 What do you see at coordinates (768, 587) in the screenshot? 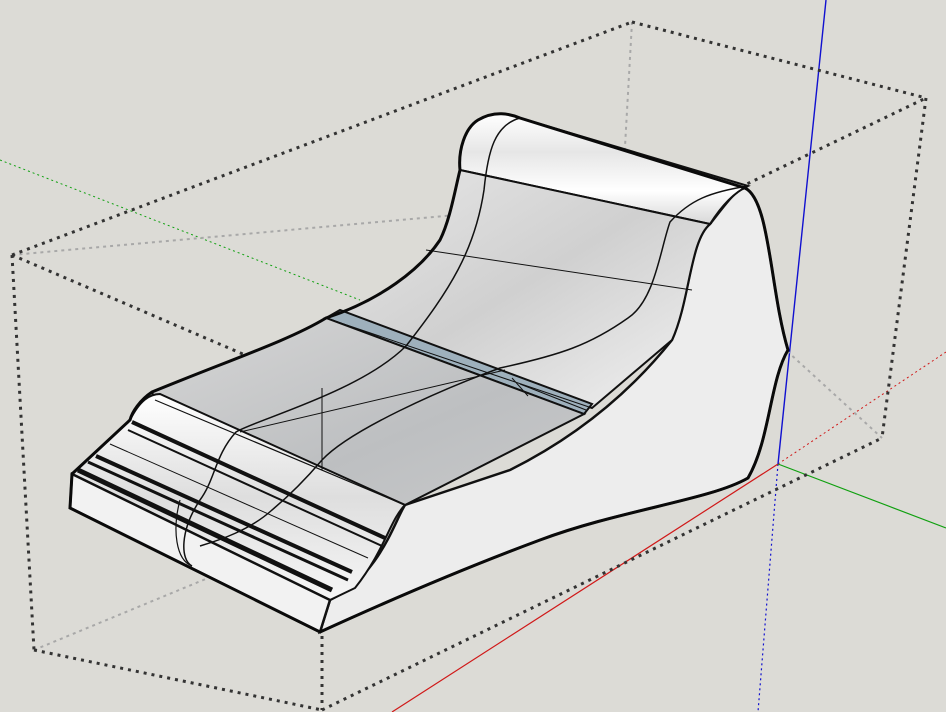
I see `blue-axis-negative` at bounding box center [768, 587].